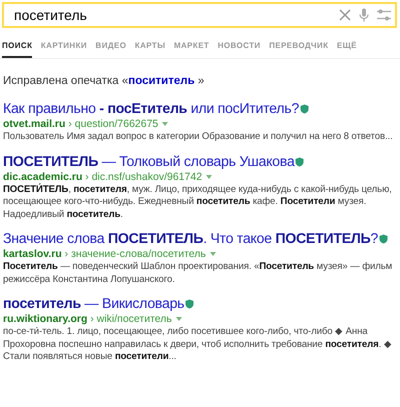  I want to click on tab: МАРКЕТ, so click(192, 47).